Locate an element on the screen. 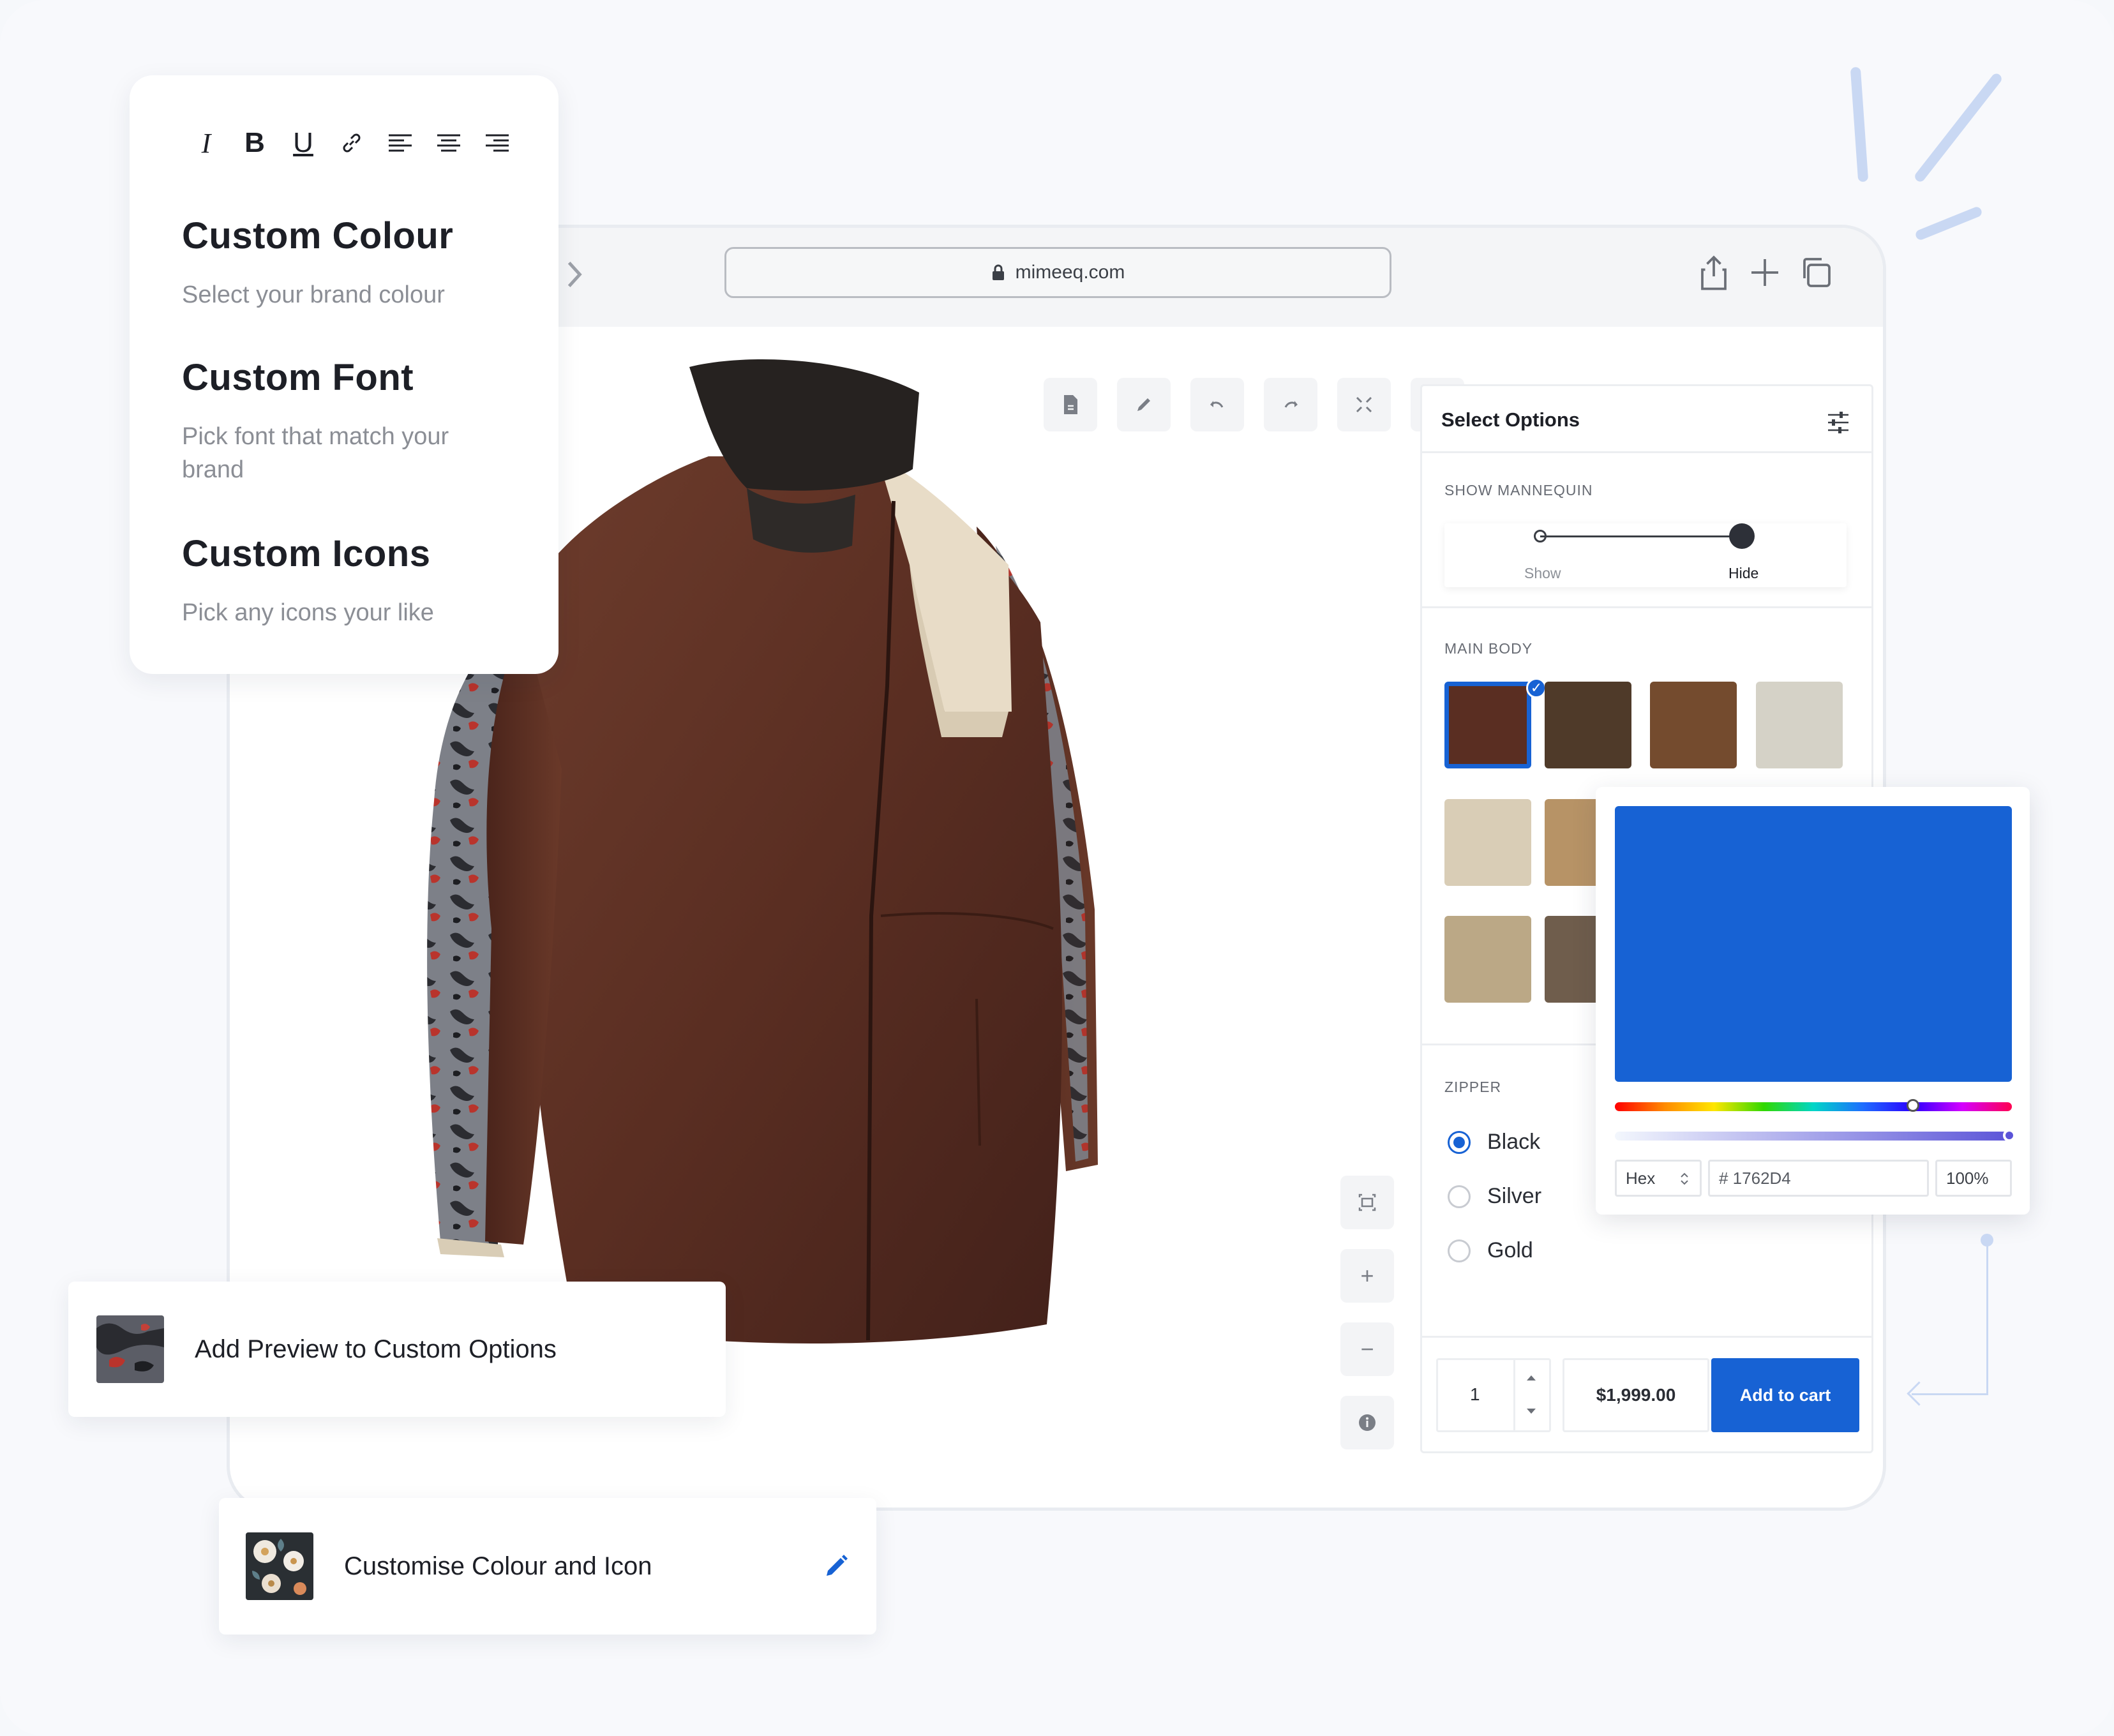 Image resolution: width=2114 pixels, height=1736 pixels. zoom-in-icon: + is located at coordinates (1367, 1275).